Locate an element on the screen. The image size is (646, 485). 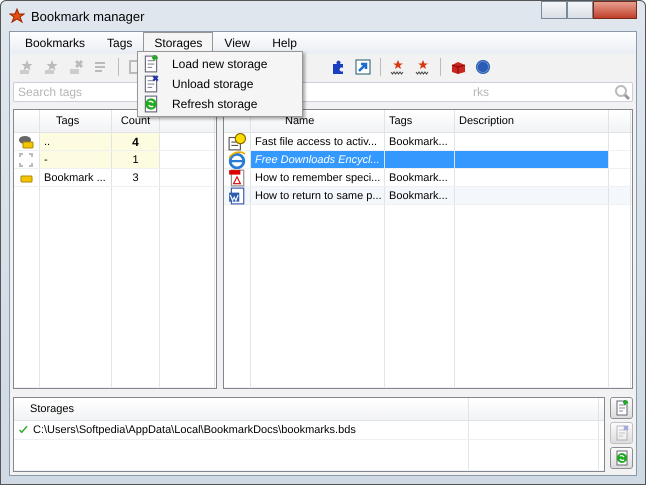
menu-item: Help is located at coordinates (284, 43).